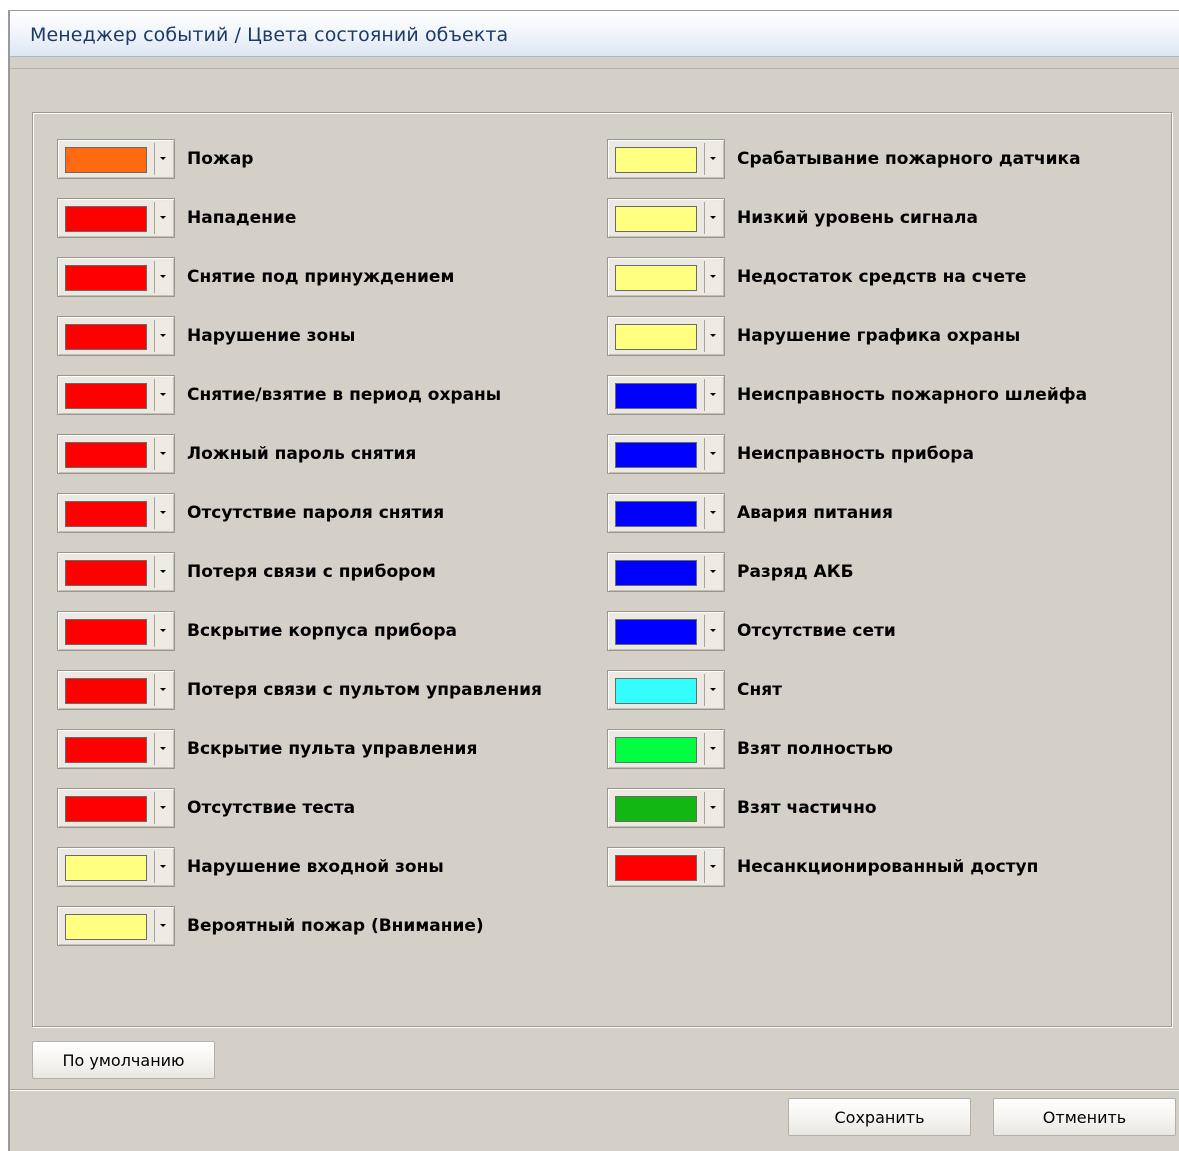 The height and width of the screenshot is (1151, 1179). Describe the element at coordinates (335, 926) in the screenshot. I see `color-row-label: Вероятный пожар (Внимание)` at that location.